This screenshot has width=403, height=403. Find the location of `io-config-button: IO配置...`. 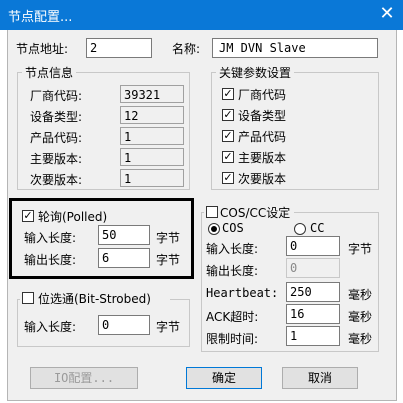

io-config-button: IO配置... is located at coordinates (84, 378).